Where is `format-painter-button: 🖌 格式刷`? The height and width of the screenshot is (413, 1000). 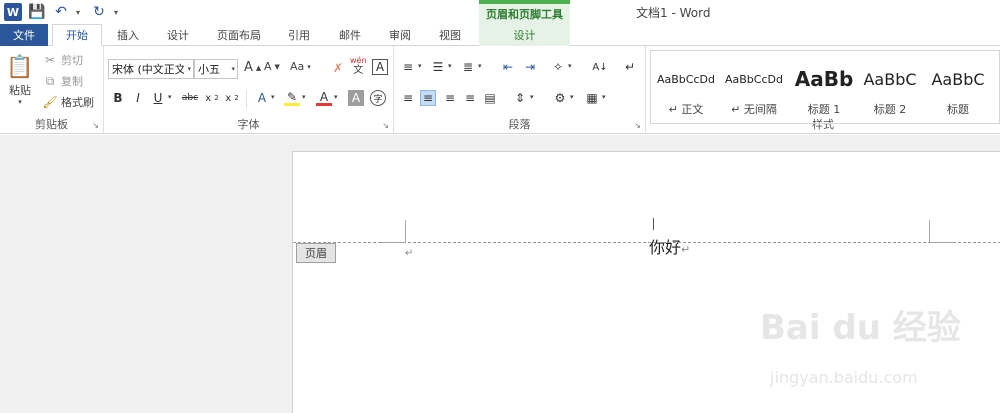 format-painter-button: 🖌 格式刷 is located at coordinates (68, 102).